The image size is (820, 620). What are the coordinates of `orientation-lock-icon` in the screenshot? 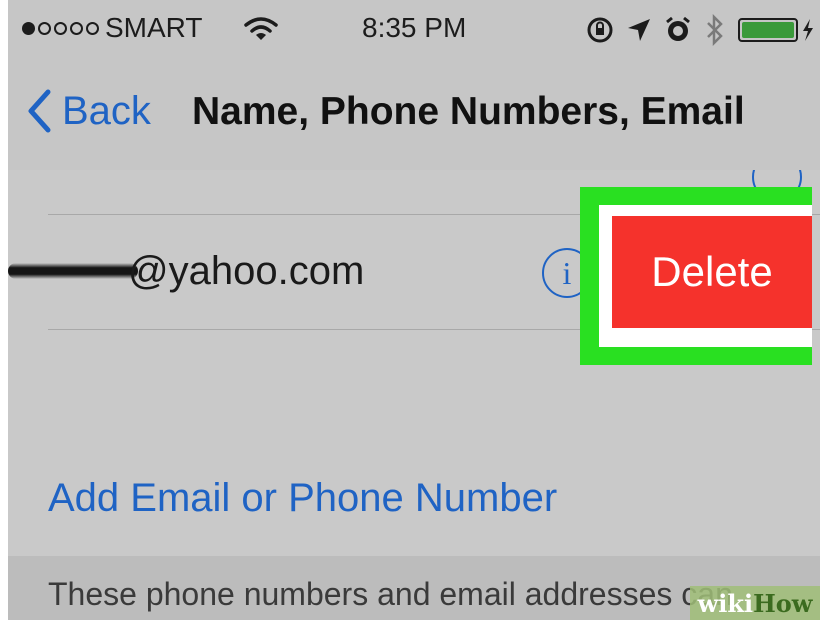 It's located at (600, 30).